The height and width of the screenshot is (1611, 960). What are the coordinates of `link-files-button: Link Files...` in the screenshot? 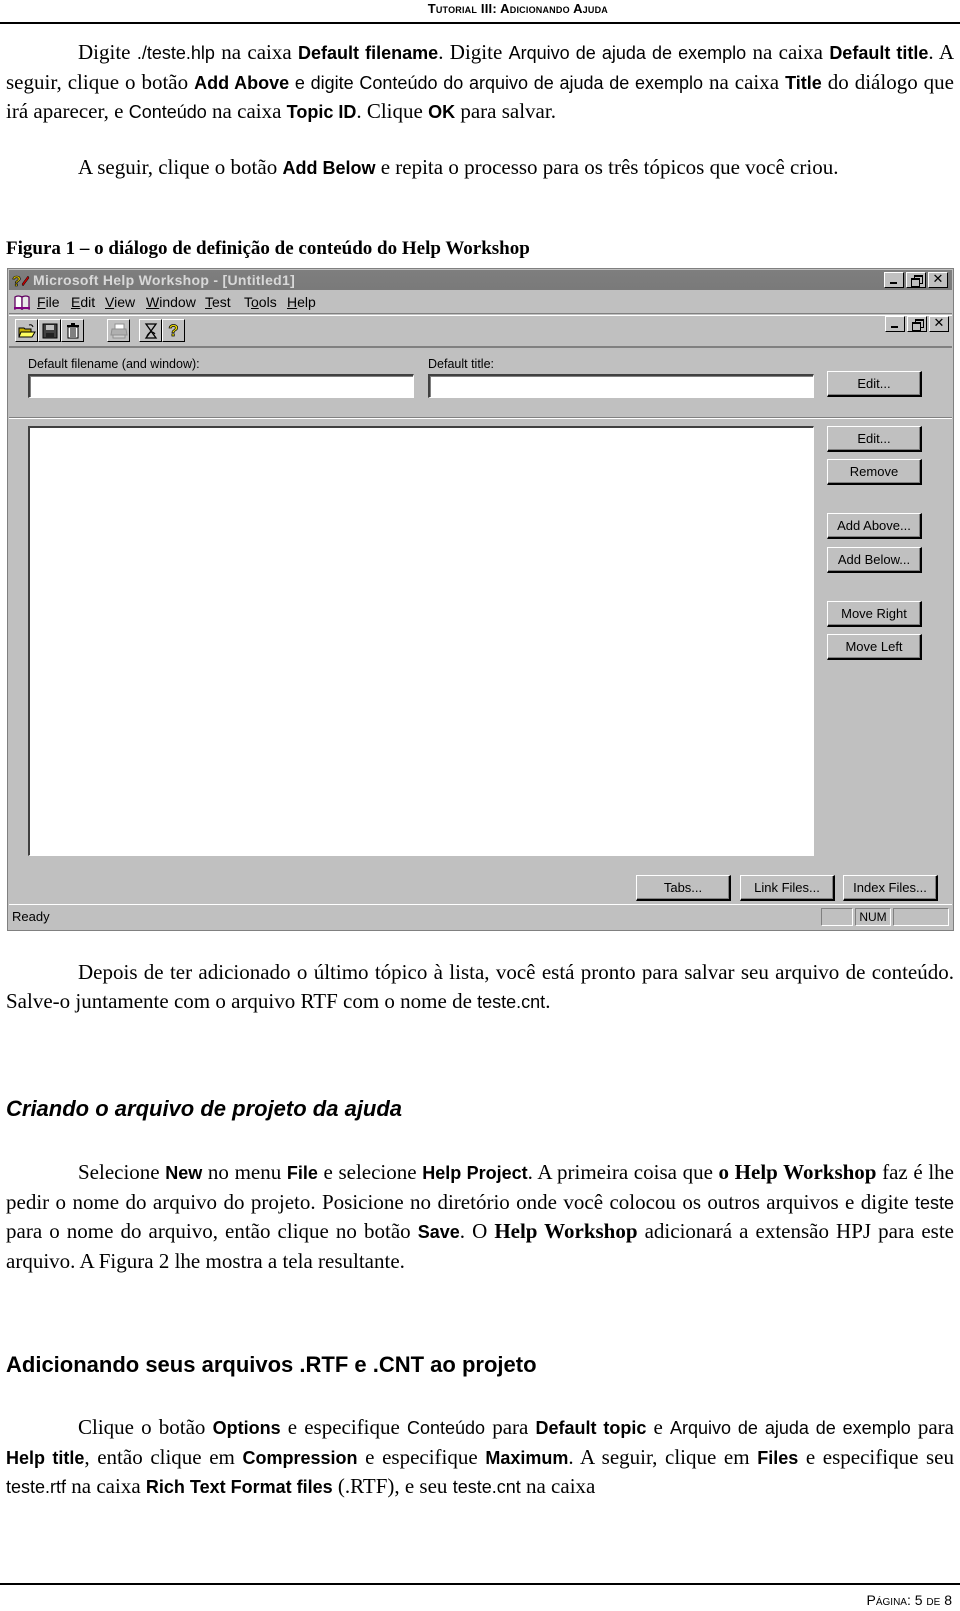 It's located at (787, 888).